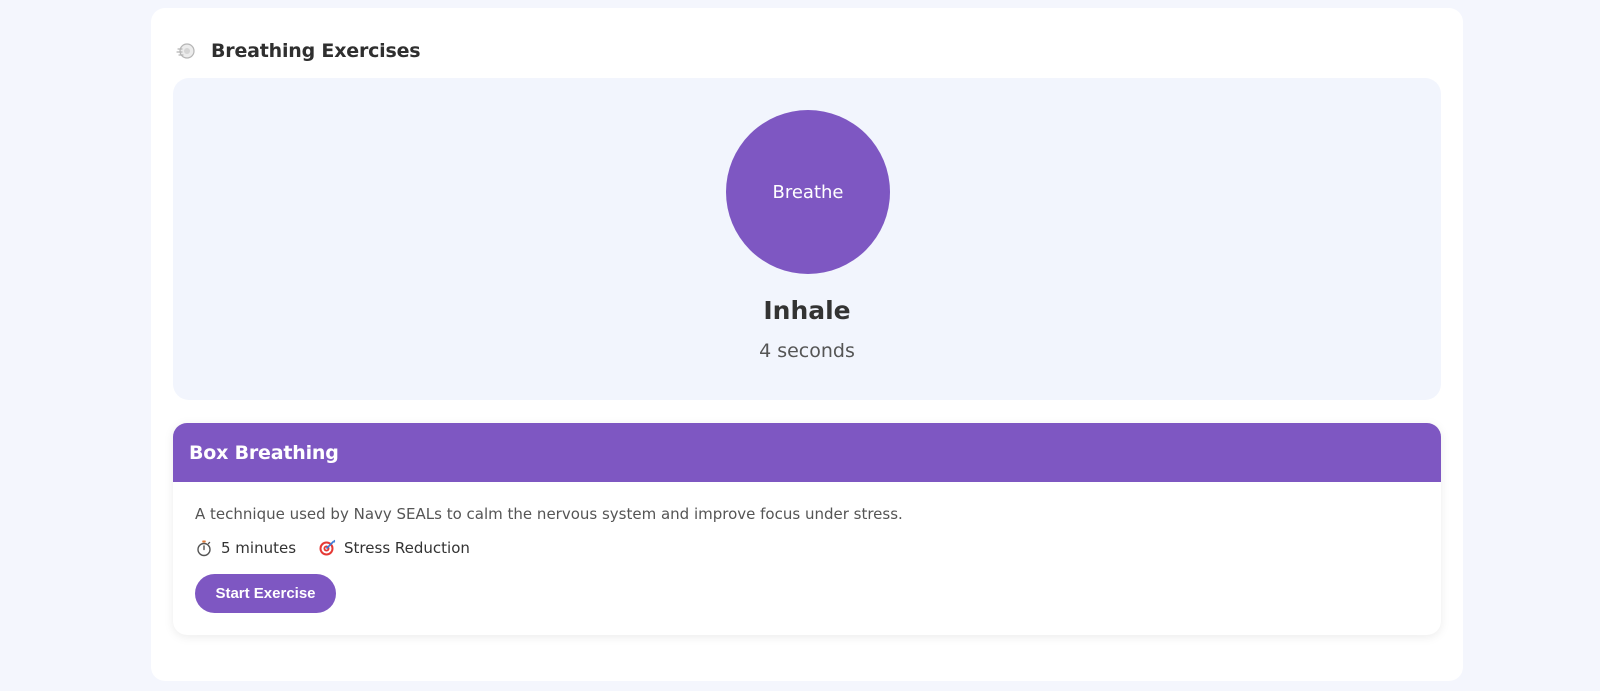 Image resolution: width=1600 pixels, height=691 pixels. I want to click on meta-goal: Stress Reduction, so click(394, 548).